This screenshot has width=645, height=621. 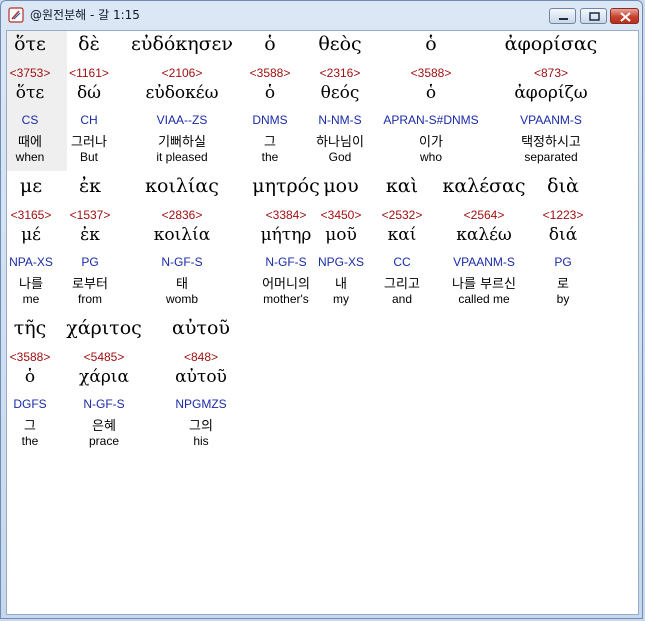 What do you see at coordinates (551, 93) in the screenshot?
I see `lemma: ἀφορίζω` at bounding box center [551, 93].